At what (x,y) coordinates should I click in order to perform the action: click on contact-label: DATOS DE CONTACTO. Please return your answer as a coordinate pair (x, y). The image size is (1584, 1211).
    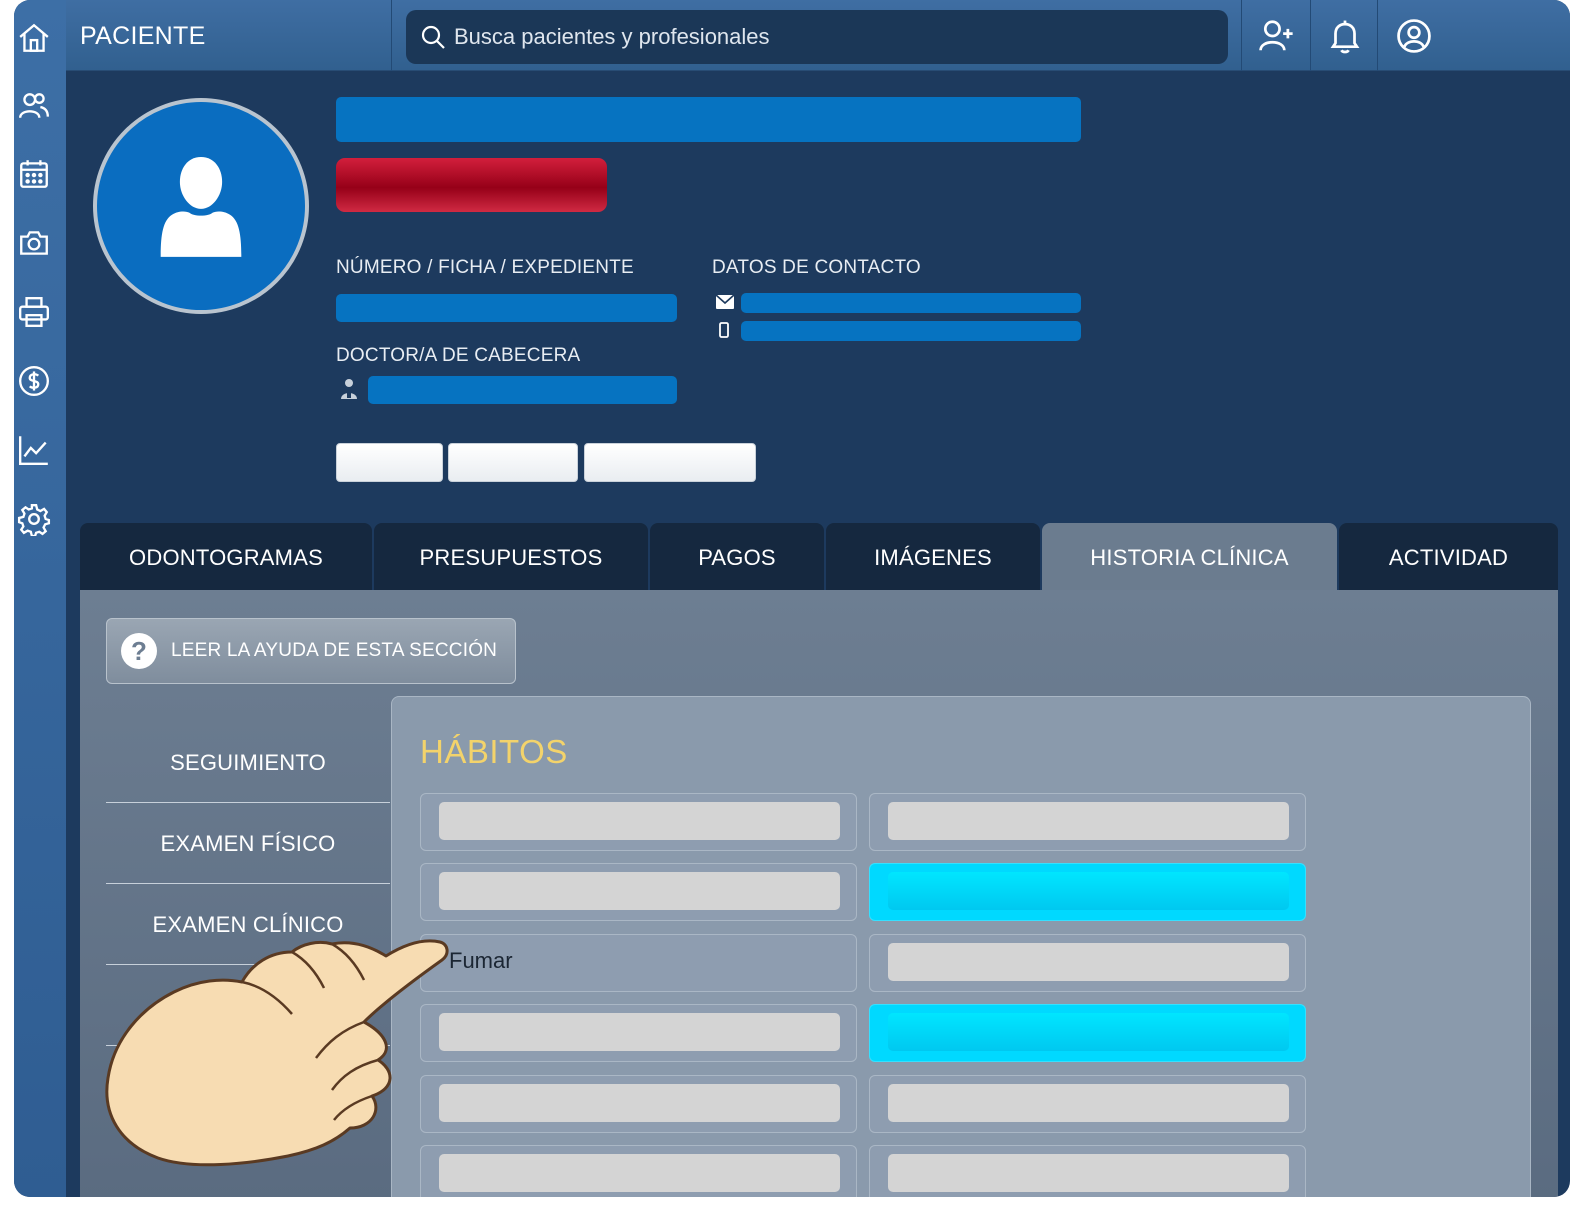
    Looking at the image, I should click on (816, 267).